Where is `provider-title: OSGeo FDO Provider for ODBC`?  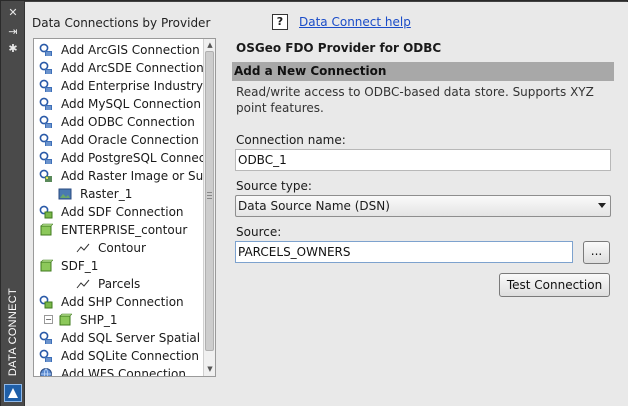 provider-title: OSGeo FDO Provider for ODBC is located at coordinates (339, 48).